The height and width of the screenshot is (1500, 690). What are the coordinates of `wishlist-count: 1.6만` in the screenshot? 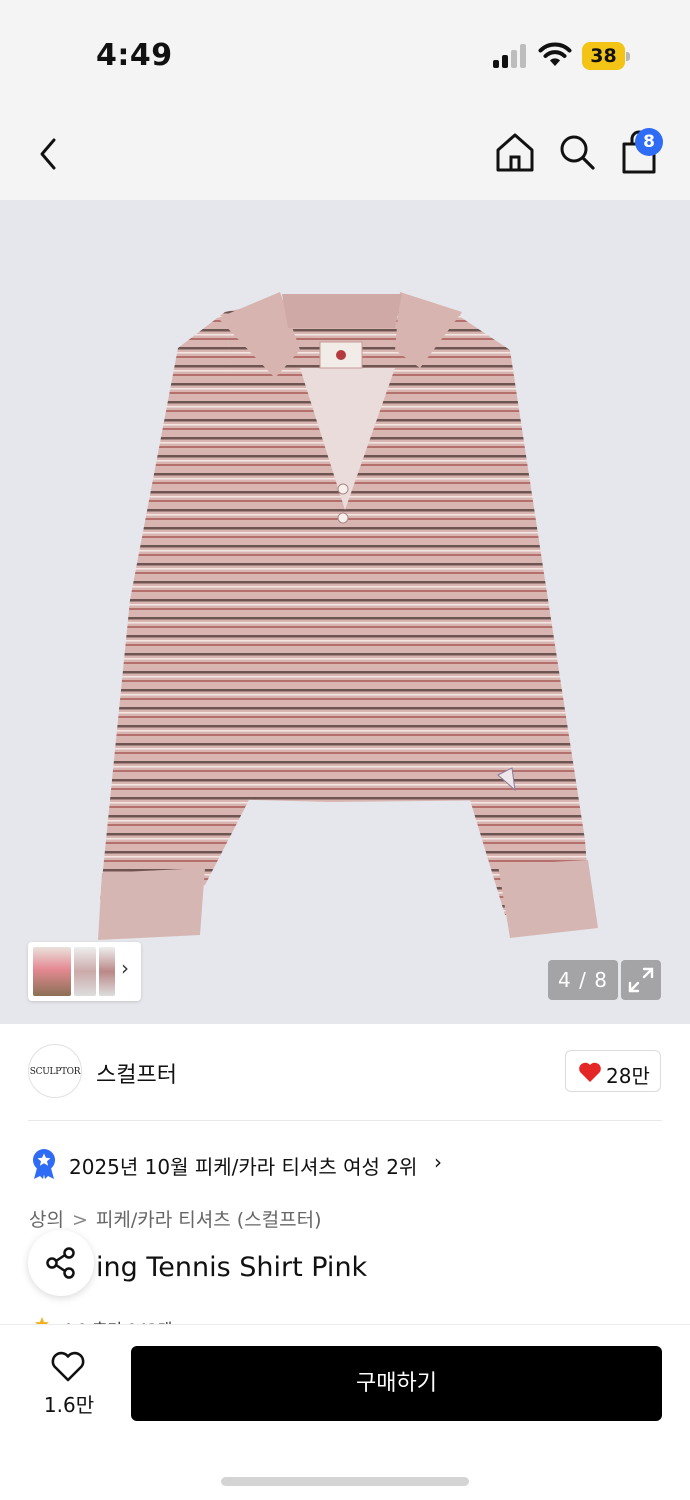 It's located at (69, 1405).